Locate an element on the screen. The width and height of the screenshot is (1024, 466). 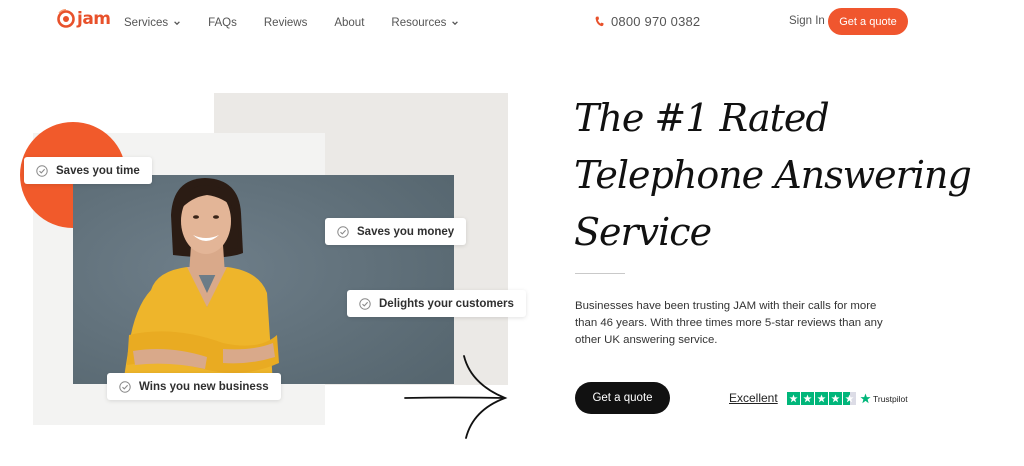
nav-resources: Resources is located at coordinates (425, 23).